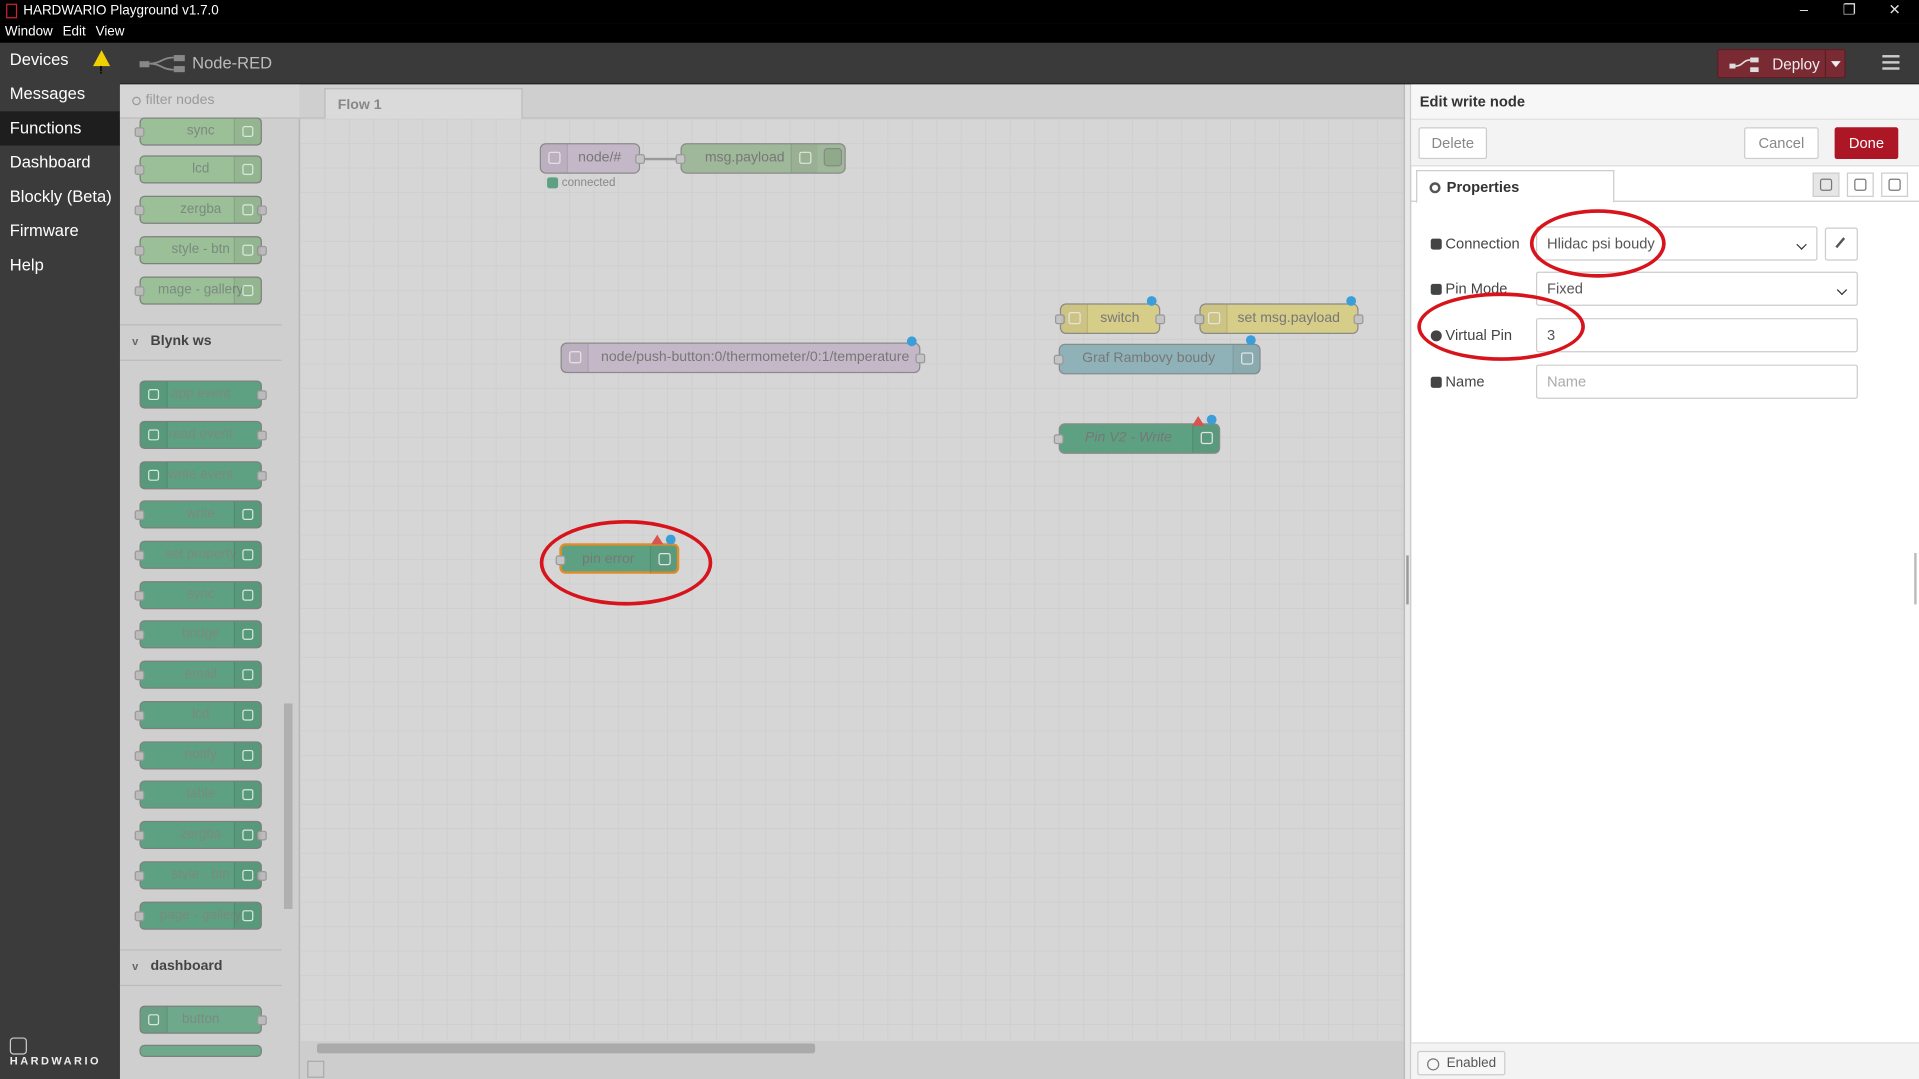  Describe the element at coordinates (203, 434) in the screenshot. I see `palette-node-read-event: read event` at that location.